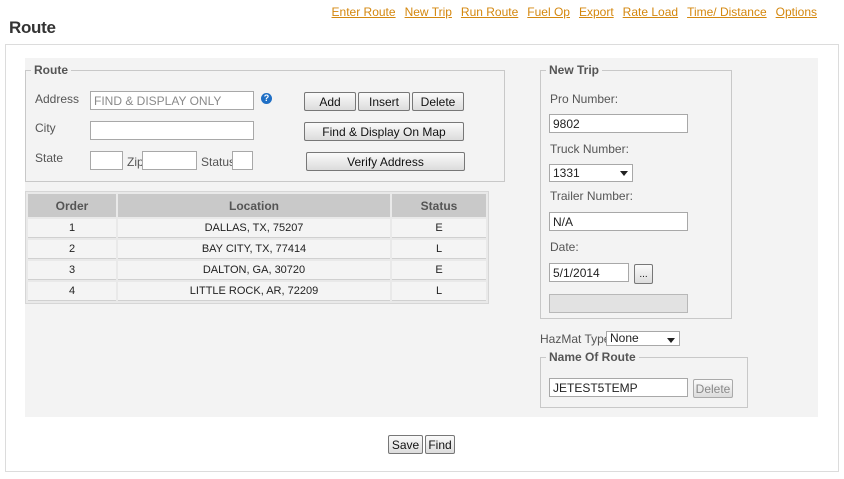 The height and width of the screenshot is (479, 844). What do you see at coordinates (254, 228) in the screenshot?
I see `row-location: DALLAS, TX, 75207` at bounding box center [254, 228].